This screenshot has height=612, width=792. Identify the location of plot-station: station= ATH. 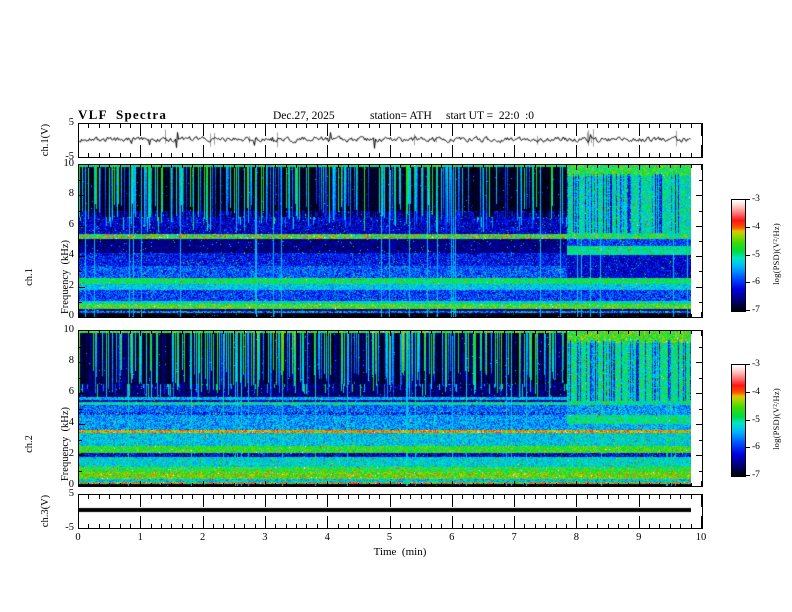
(401, 116).